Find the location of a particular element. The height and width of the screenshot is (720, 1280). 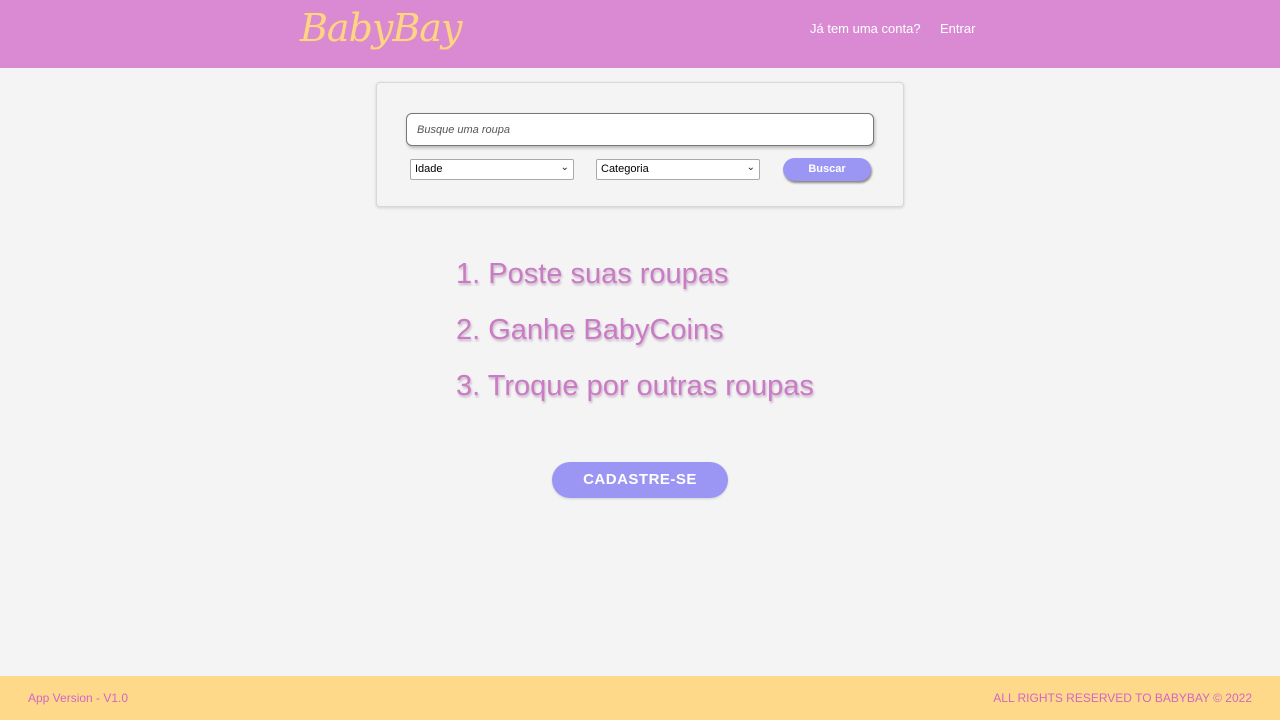

search-input is located at coordinates (640, 129).